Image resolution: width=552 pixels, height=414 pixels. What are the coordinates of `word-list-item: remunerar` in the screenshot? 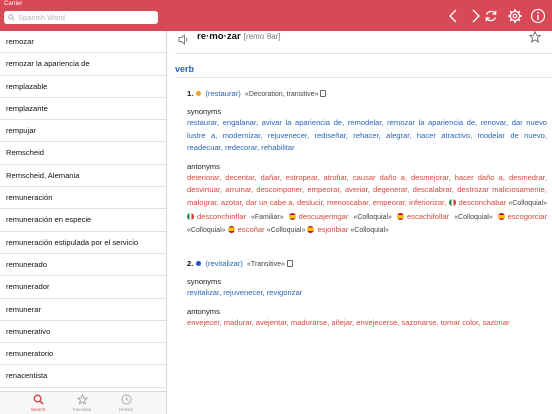 It's located at (83, 310).